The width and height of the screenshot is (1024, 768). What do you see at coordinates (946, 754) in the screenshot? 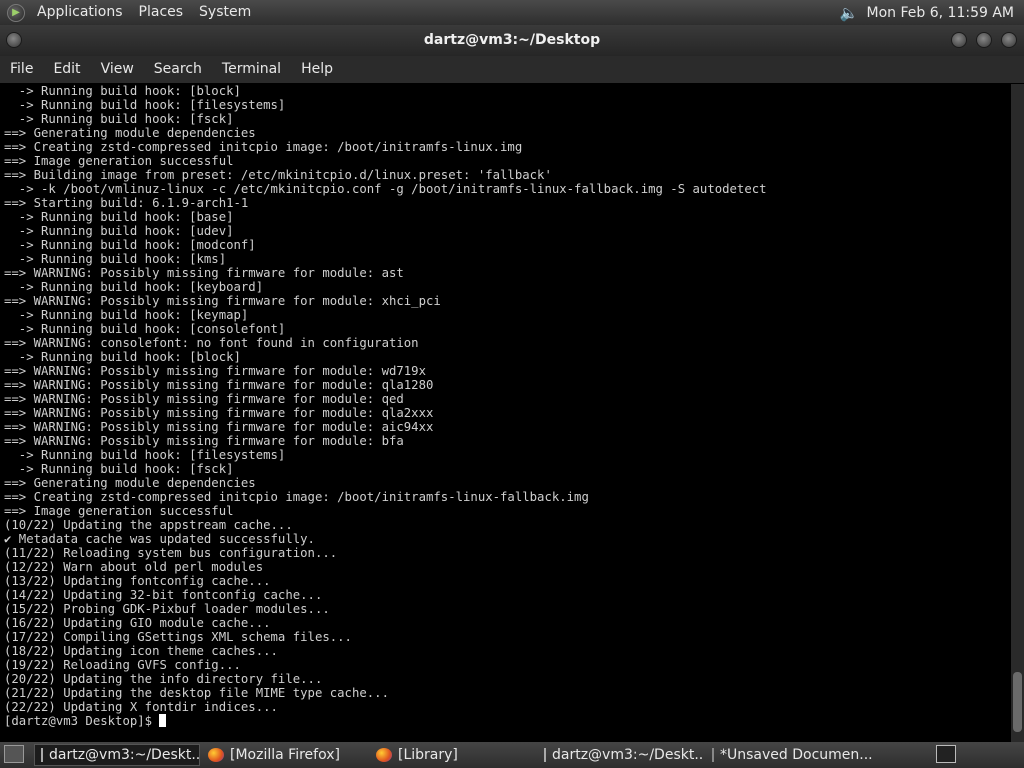
I see `workspace-switcher-icon` at bounding box center [946, 754].